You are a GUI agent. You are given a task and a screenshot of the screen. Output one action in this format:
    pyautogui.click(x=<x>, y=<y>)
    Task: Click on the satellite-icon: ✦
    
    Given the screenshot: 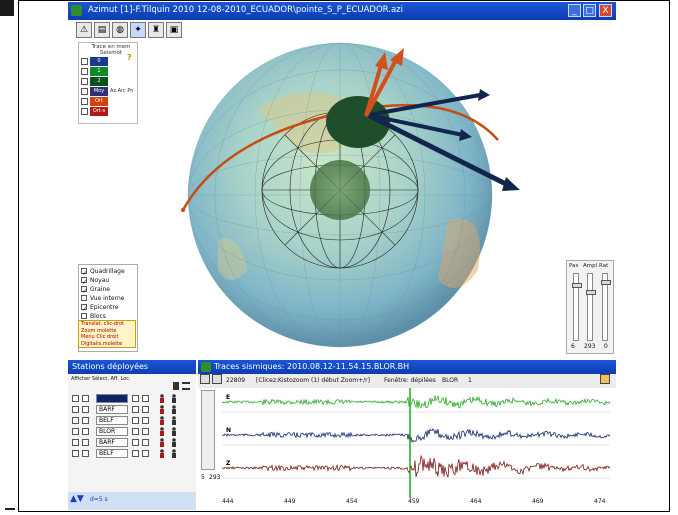 What is the action you would take?
    pyautogui.click(x=138, y=30)
    